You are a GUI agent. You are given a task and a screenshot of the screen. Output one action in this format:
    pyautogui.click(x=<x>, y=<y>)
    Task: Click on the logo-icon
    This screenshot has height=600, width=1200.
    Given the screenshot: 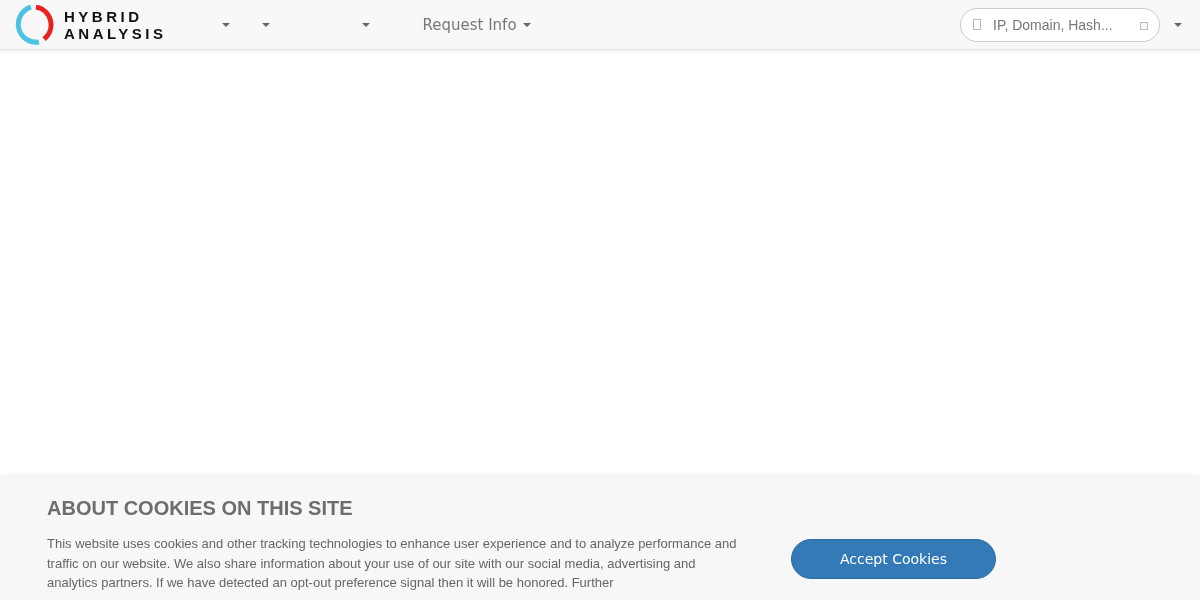 What is the action you would take?
    pyautogui.click(x=34, y=24)
    